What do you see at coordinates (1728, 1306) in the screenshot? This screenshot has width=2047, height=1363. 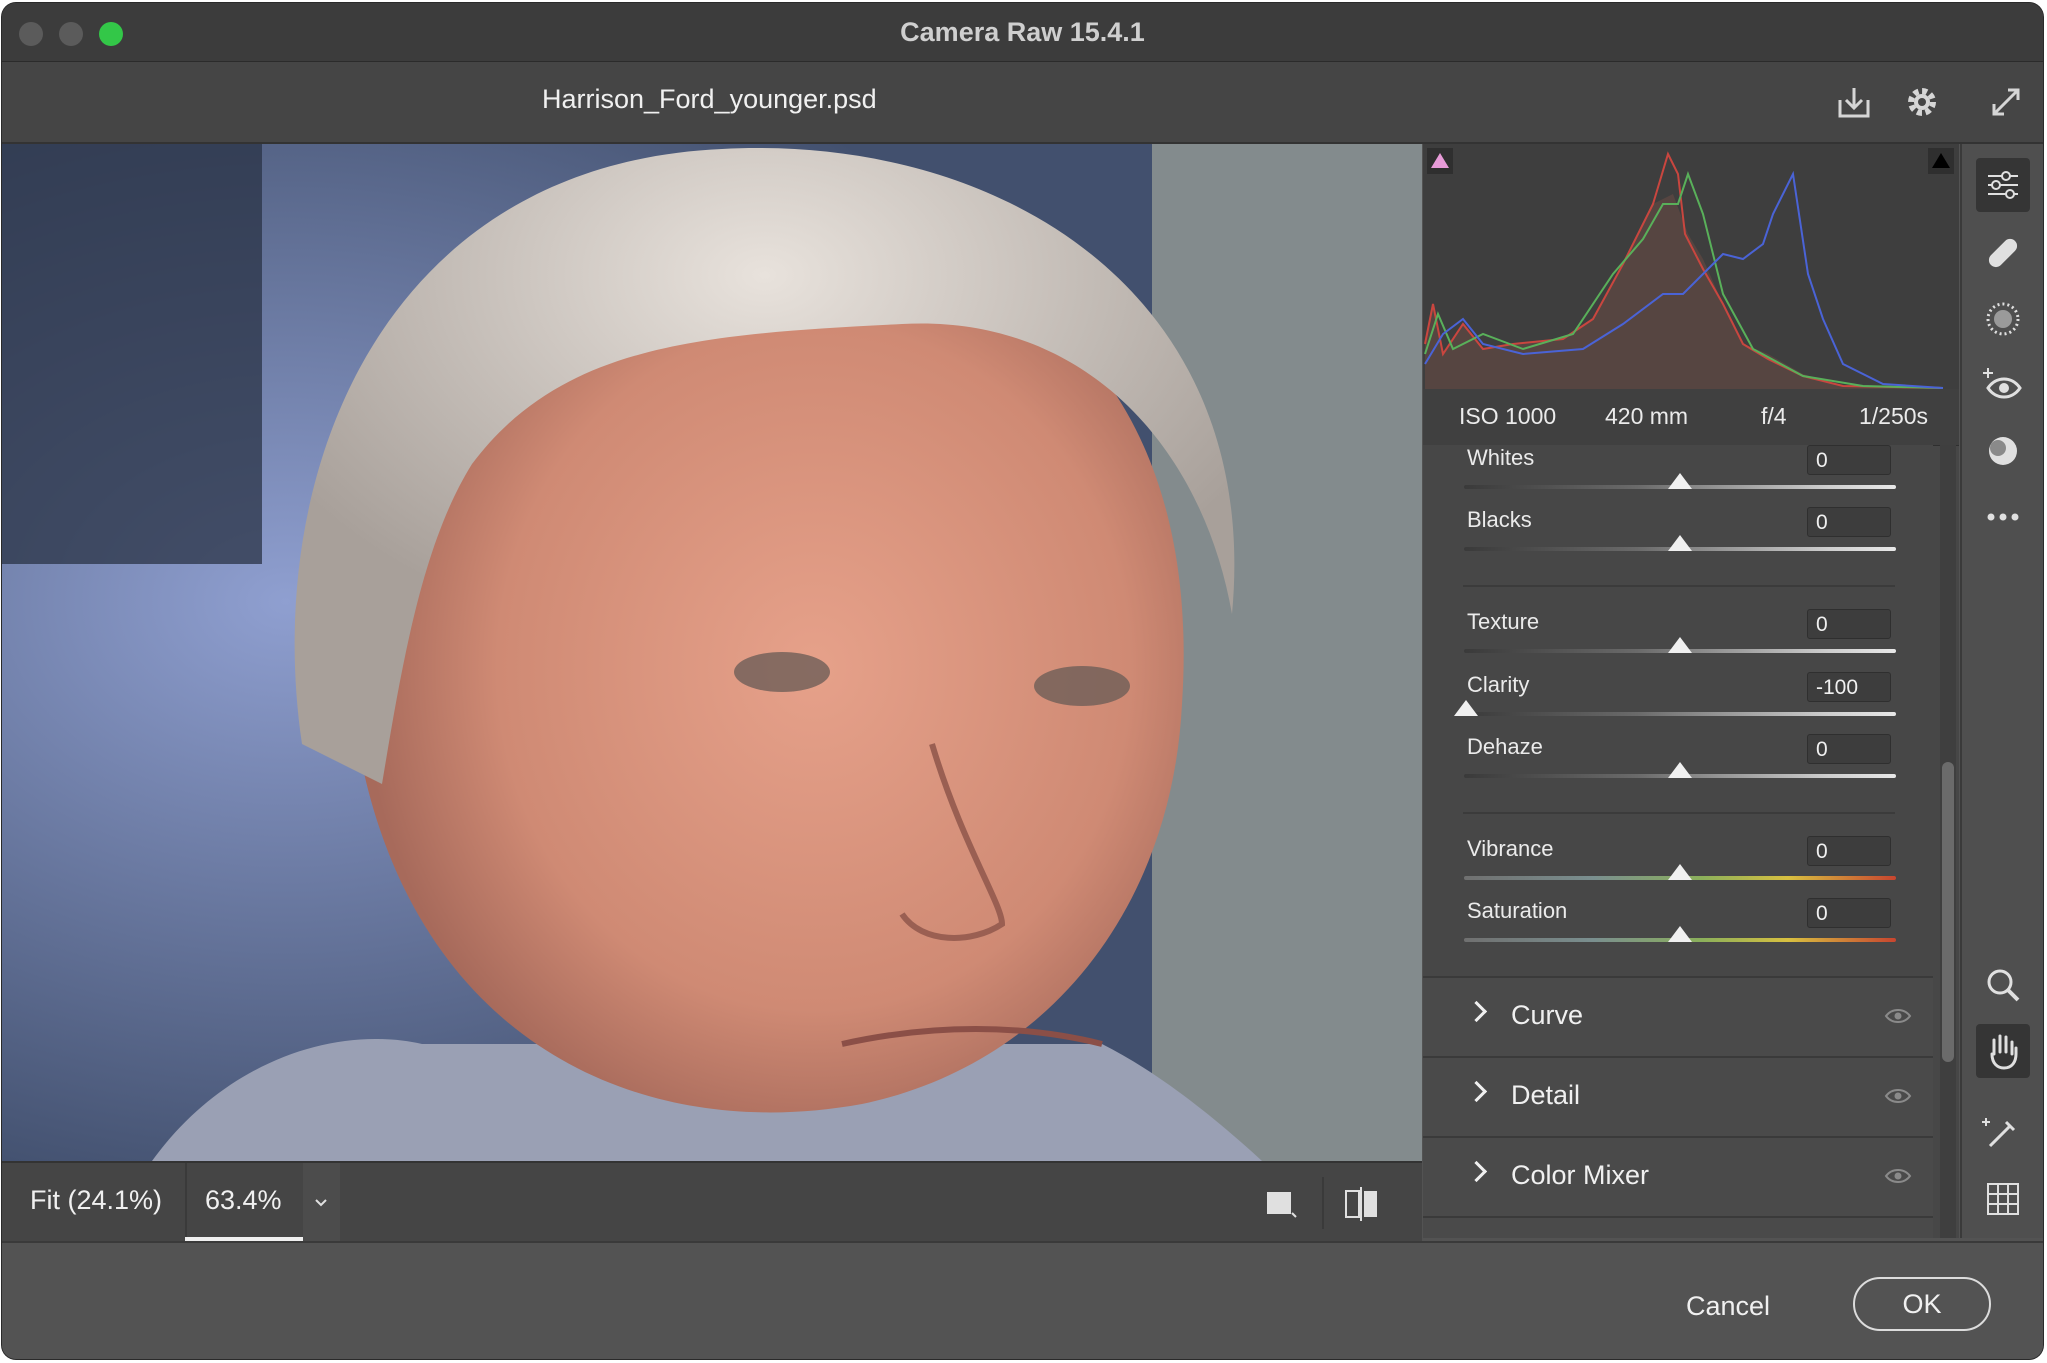 I see `cancel-button: Cancel` at bounding box center [1728, 1306].